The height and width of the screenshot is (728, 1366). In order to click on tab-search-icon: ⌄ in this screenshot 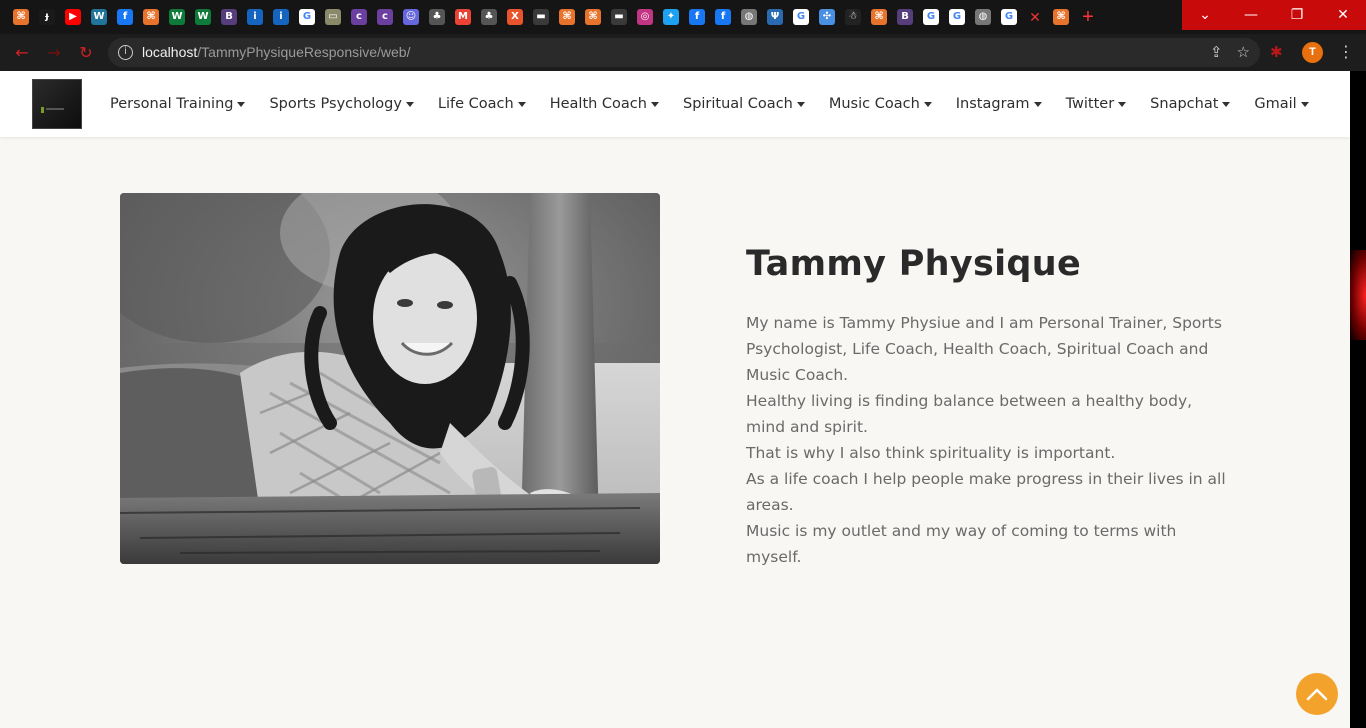, I will do `click(1205, 15)`.